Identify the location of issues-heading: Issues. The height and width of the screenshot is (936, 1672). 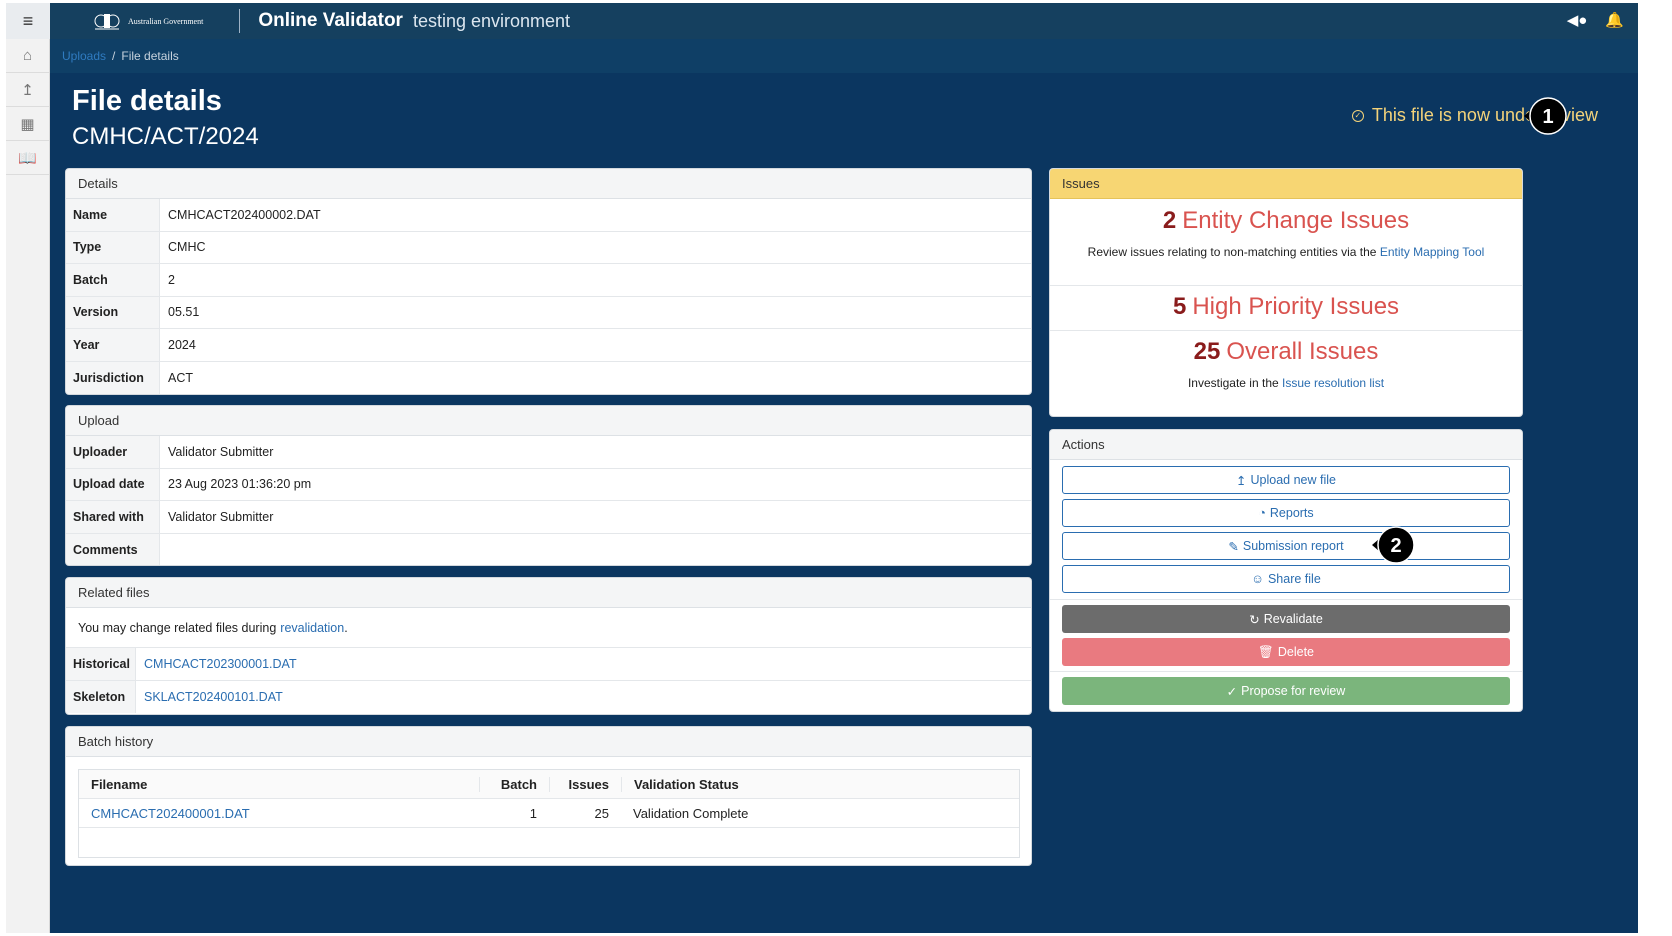
(1286, 184).